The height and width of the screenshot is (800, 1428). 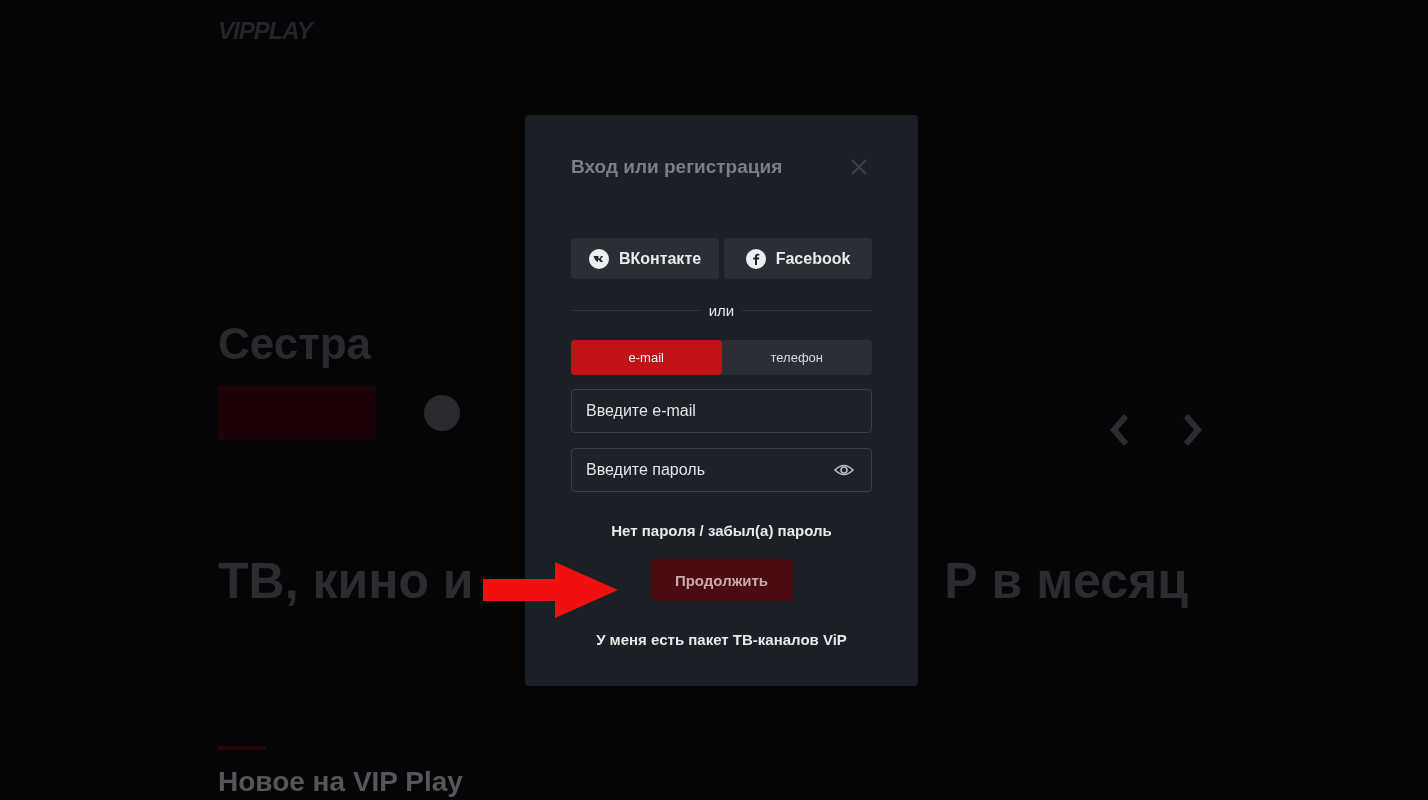 What do you see at coordinates (798, 258) in the screenshot?
I see `social-login-button: Facebook` at bounding box center [798, 258].